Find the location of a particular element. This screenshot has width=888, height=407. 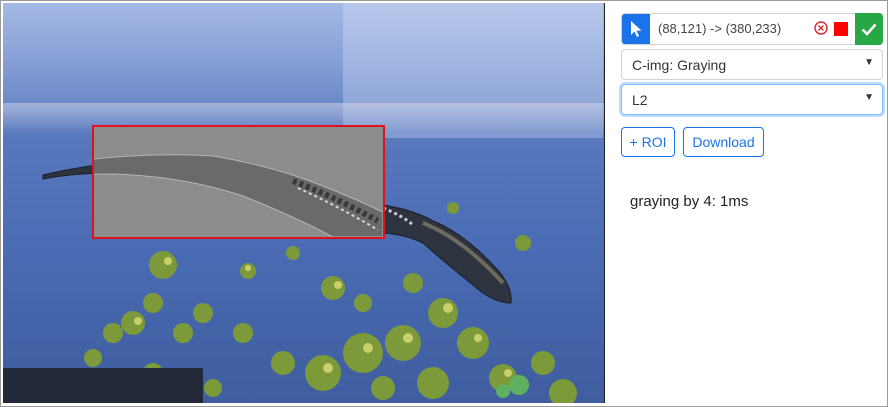

filter-select: C-img: Graying ▼ is located at coordinates (752, 64).